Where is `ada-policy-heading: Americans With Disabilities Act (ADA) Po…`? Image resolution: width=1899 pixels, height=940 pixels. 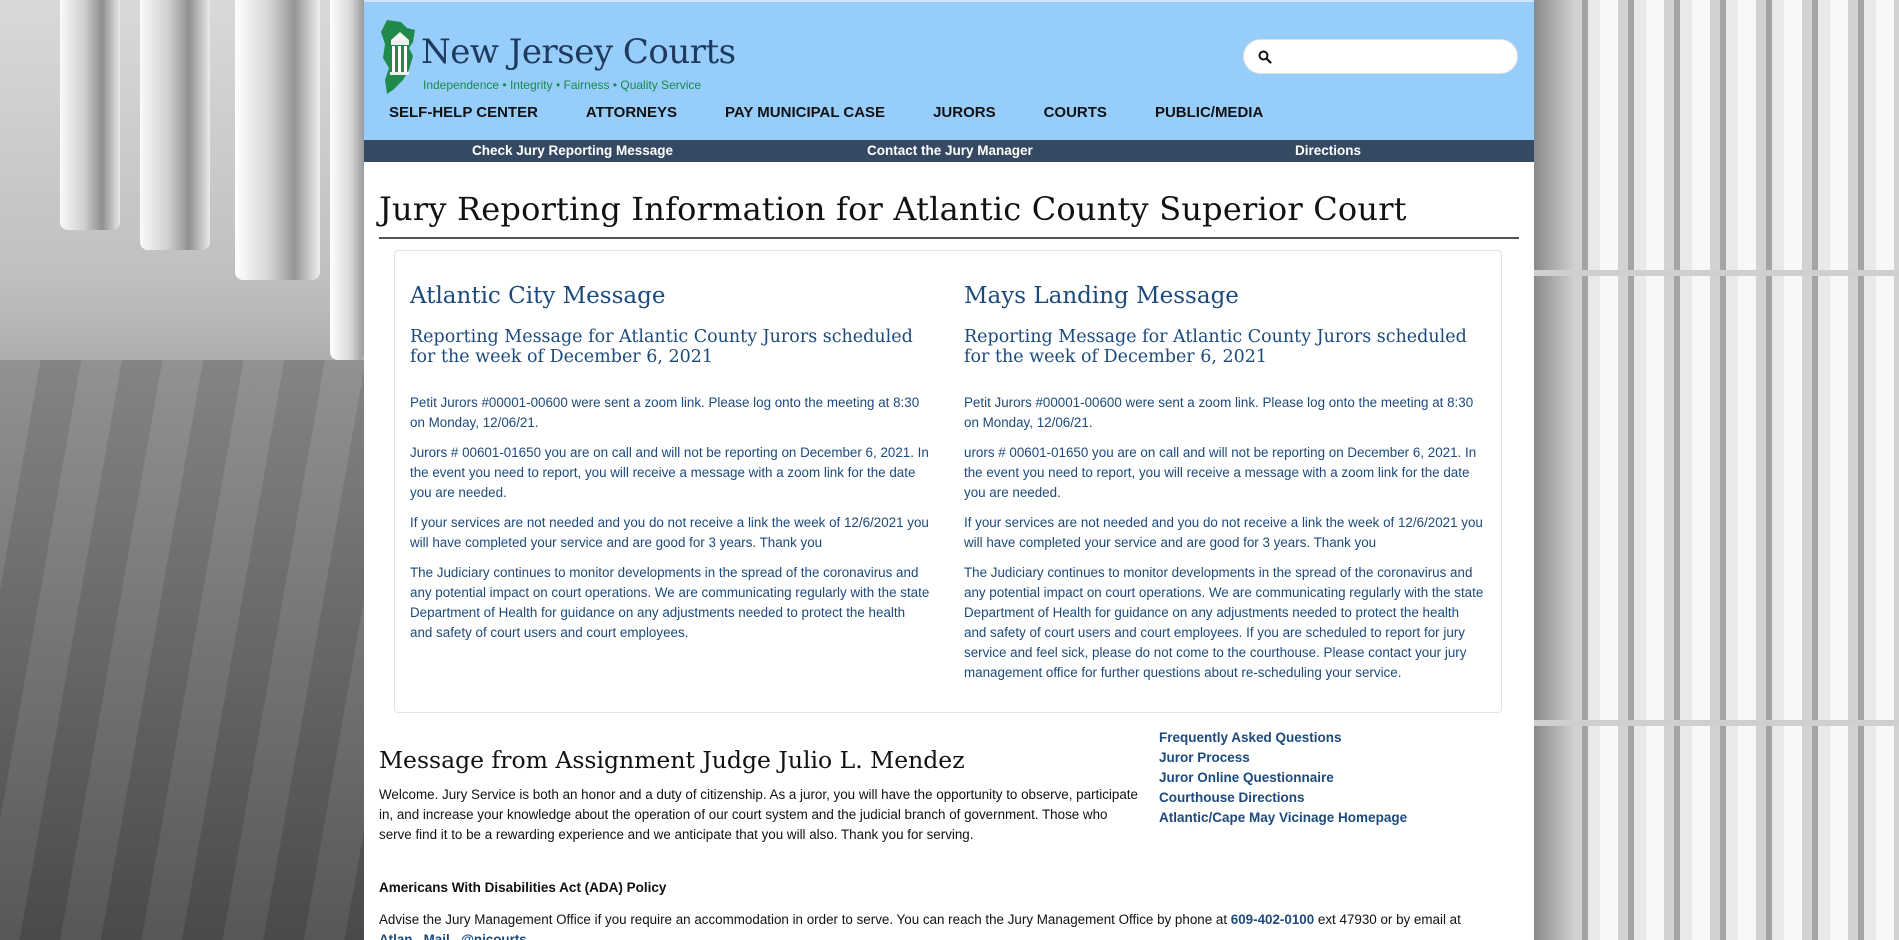 ada-policy-heading: Americans With Disabilities Act (ADA) Po… is located at coordinates (523, 887).